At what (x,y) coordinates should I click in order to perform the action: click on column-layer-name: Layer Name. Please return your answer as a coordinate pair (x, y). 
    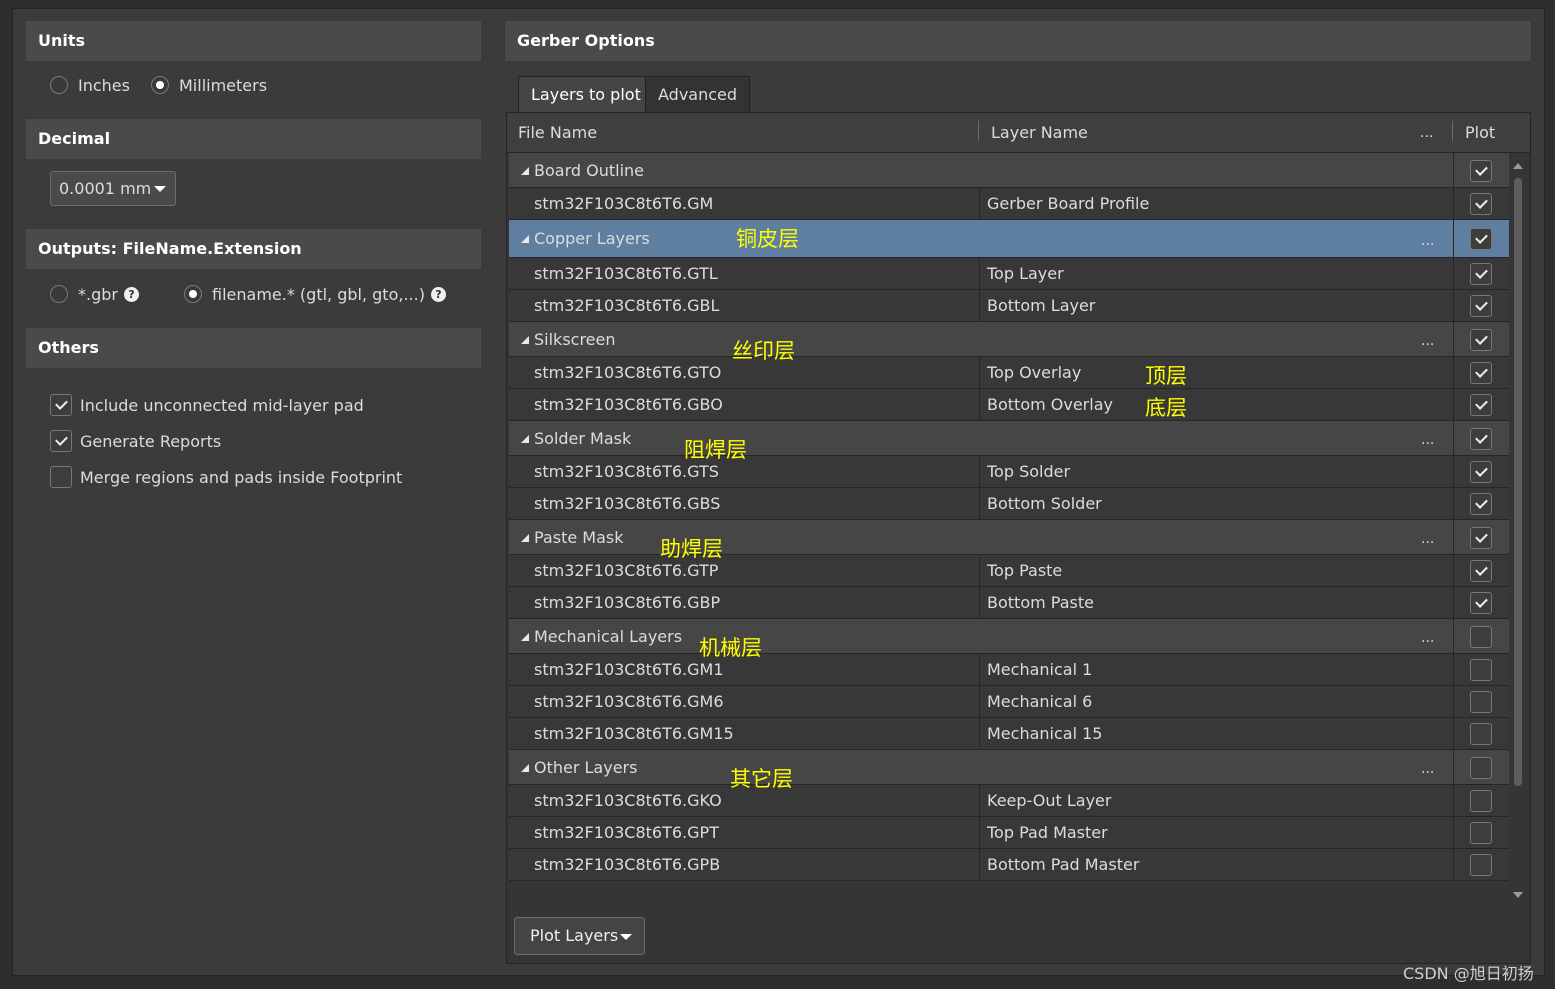
    Looking at the image, I should click on (1039, 133).